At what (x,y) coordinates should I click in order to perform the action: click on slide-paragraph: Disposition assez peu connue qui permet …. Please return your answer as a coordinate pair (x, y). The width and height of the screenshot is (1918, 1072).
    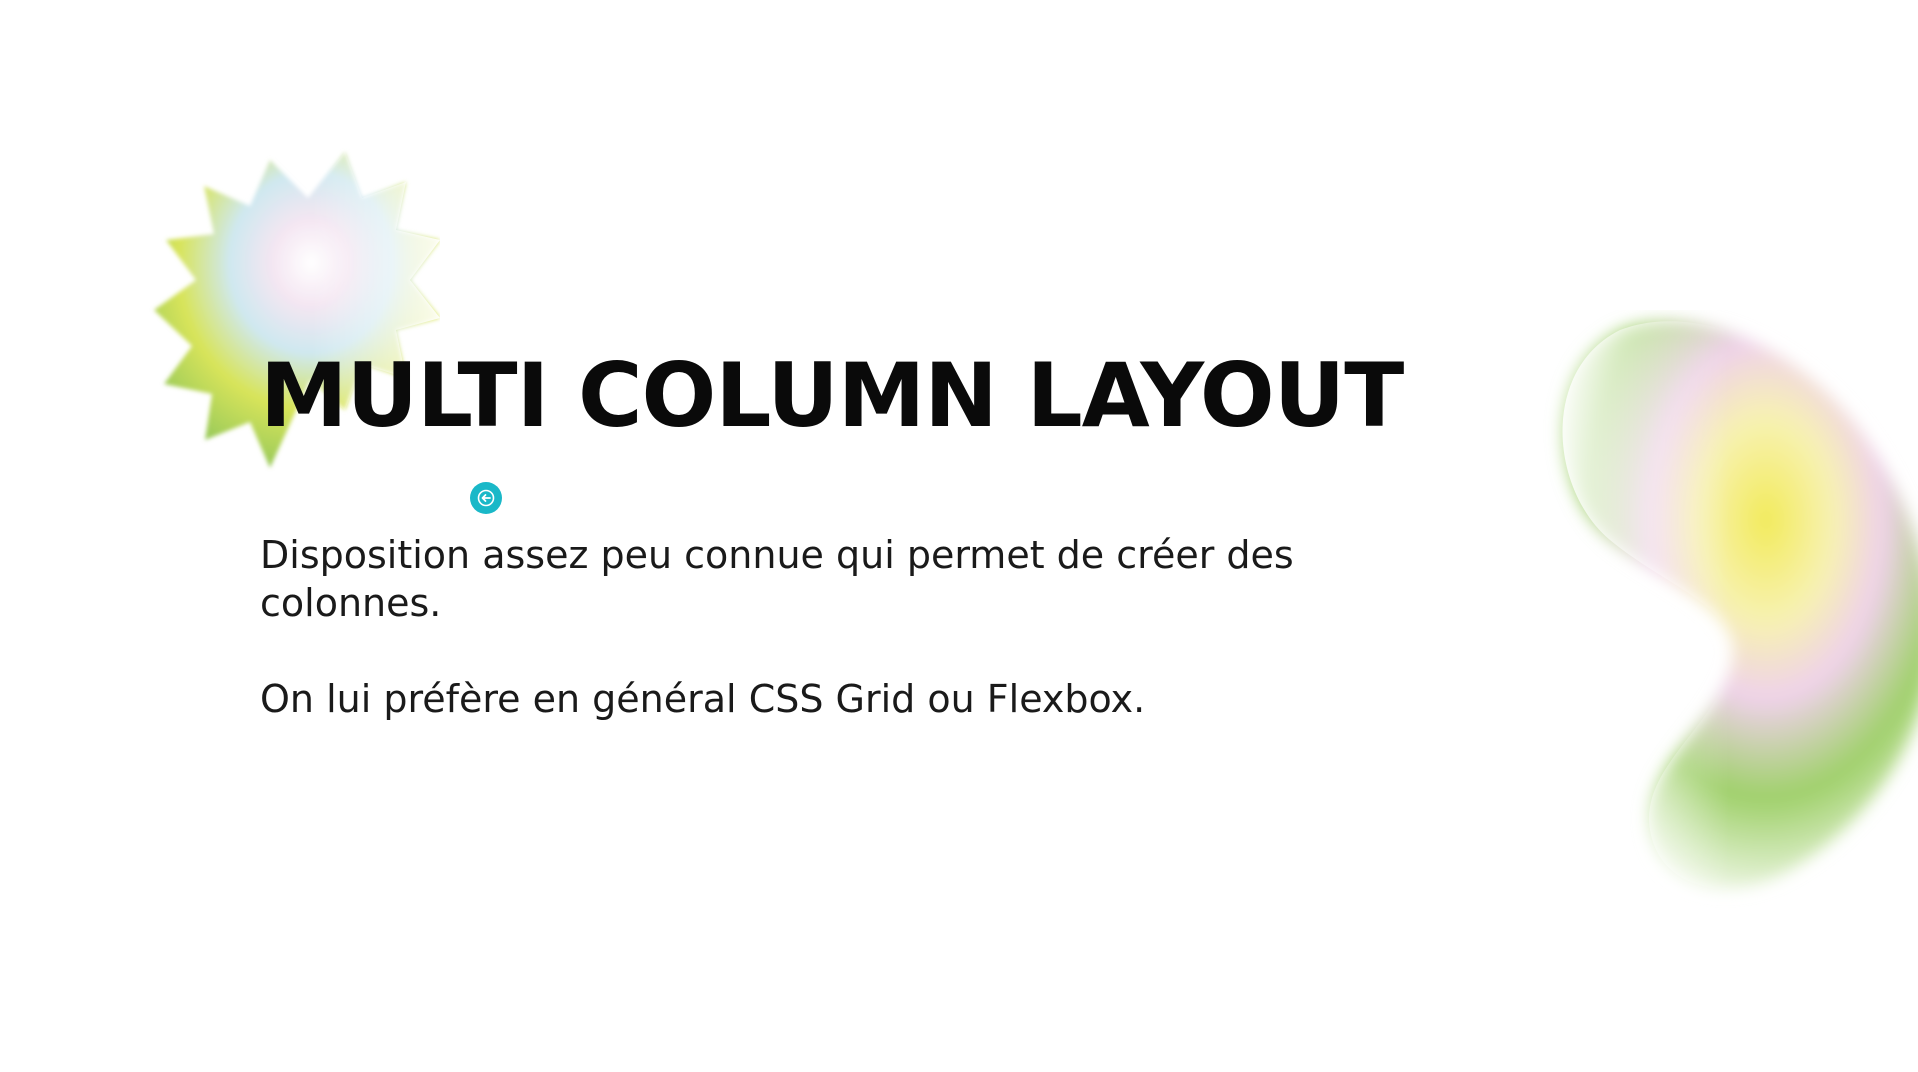
    Looking at the image, I should click on (777, 579).